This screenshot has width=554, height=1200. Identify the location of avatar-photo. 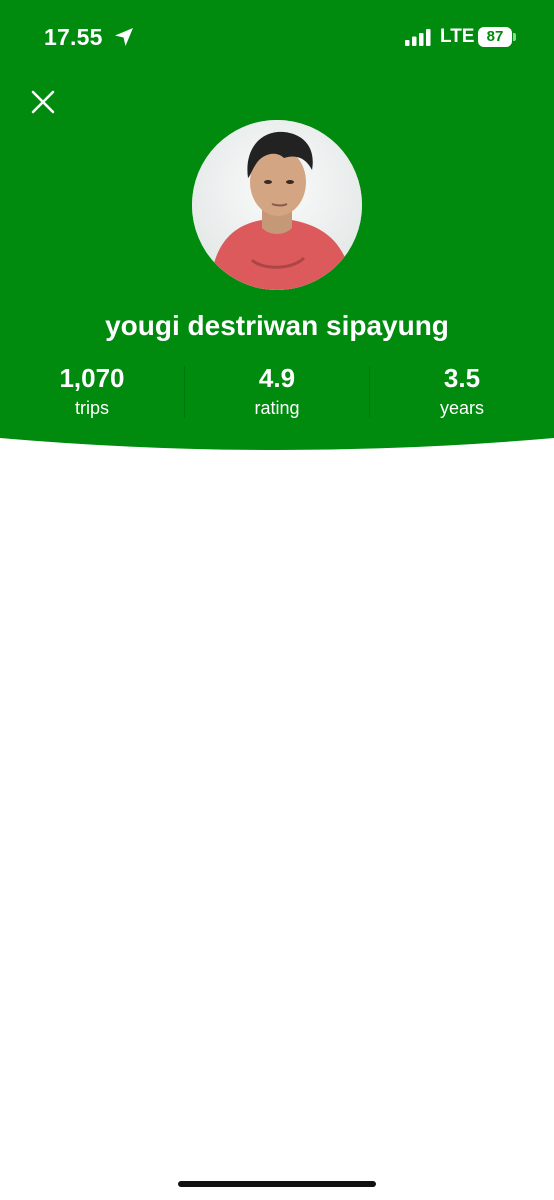
(277, 205).